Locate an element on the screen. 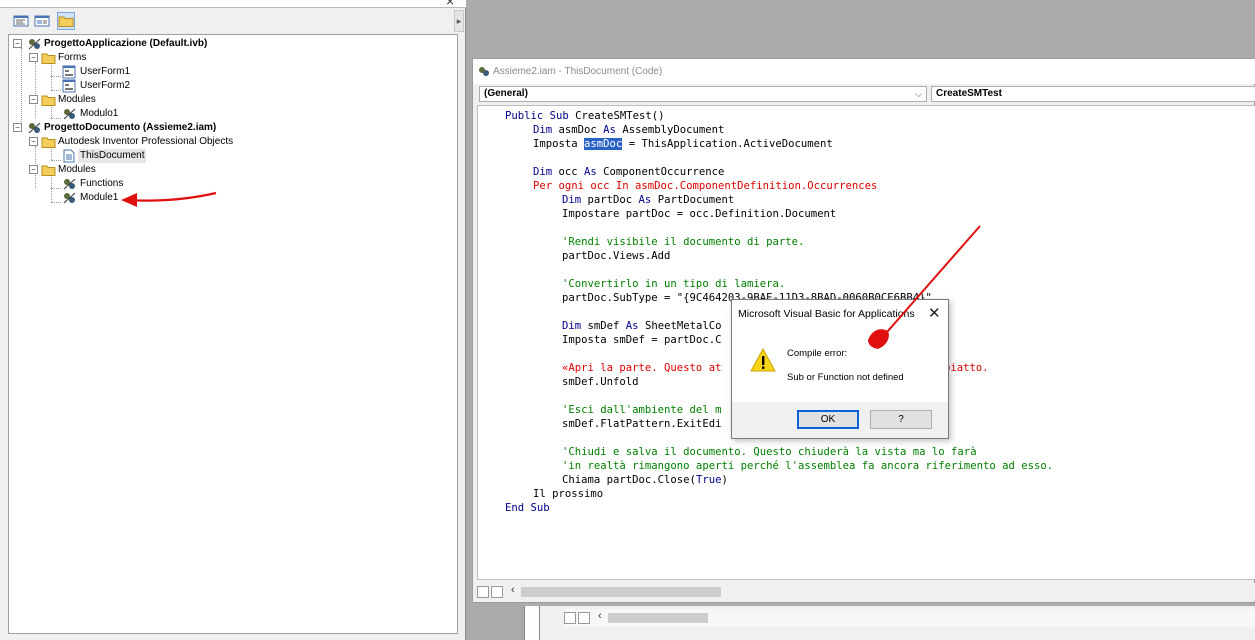  toolbar-grip: ▸ is located at coordinates (459, 21).